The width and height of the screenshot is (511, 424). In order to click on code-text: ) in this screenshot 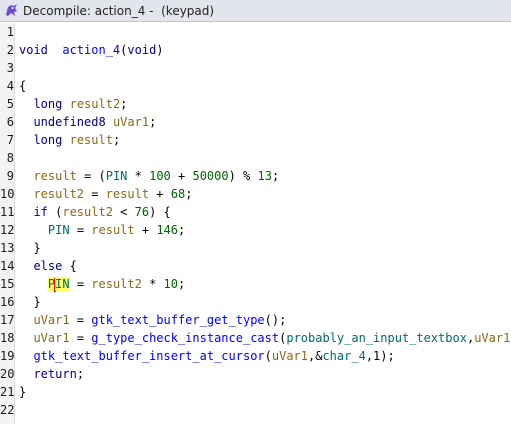, I will do `click(160, 50)`.